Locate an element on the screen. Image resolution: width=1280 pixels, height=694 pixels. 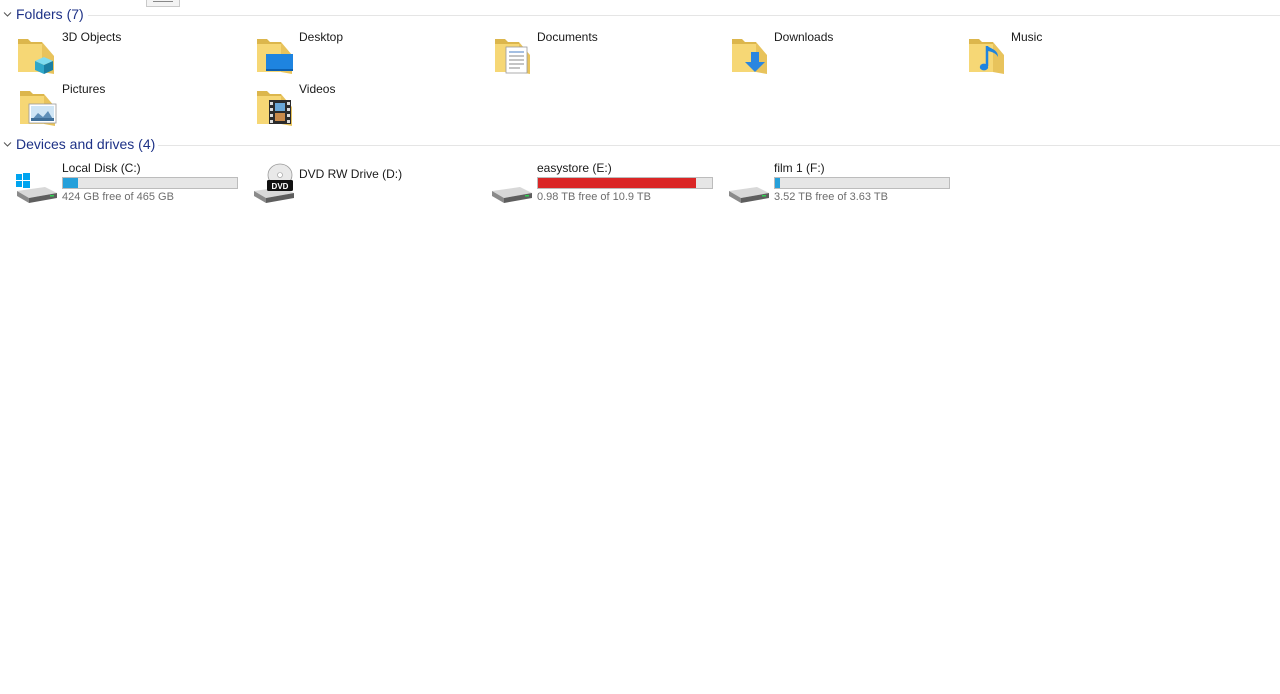
folder-downloads-icon is located at coordinates (749, 56).